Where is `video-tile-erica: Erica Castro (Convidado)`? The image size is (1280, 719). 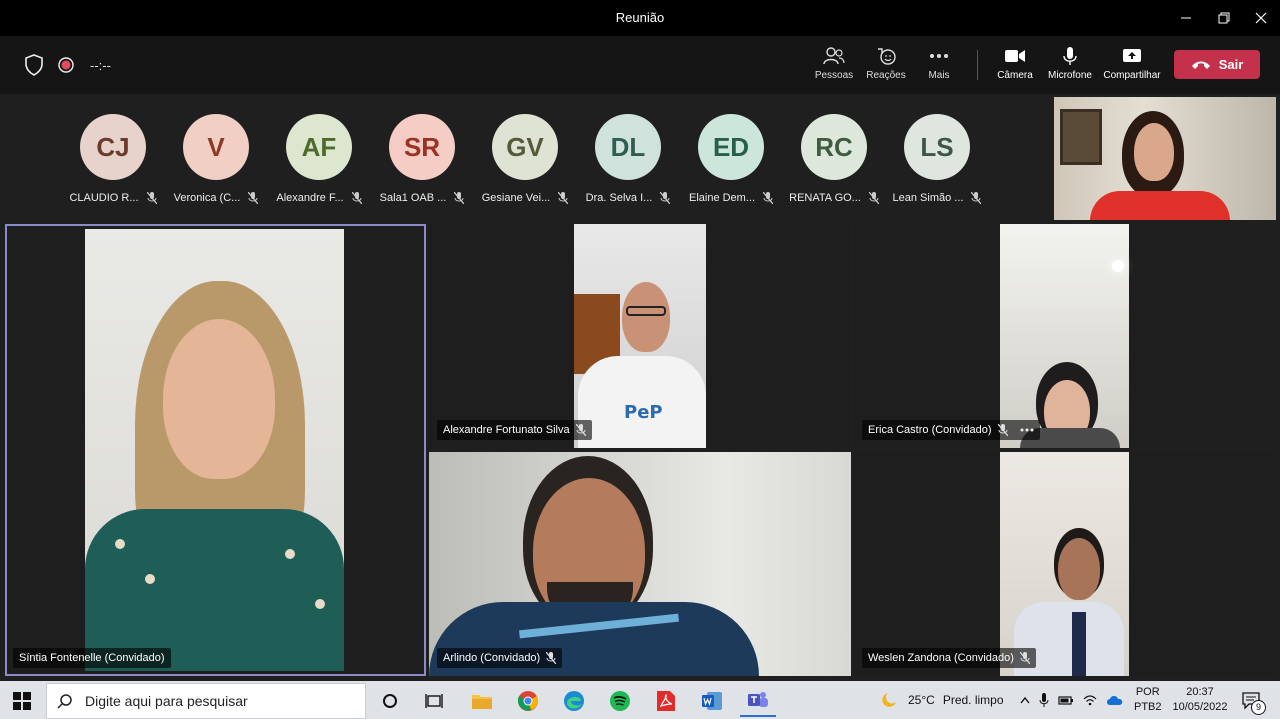 video-tile-erica: Erica Castro (Convidado) is located at coordinates (1064, 336).